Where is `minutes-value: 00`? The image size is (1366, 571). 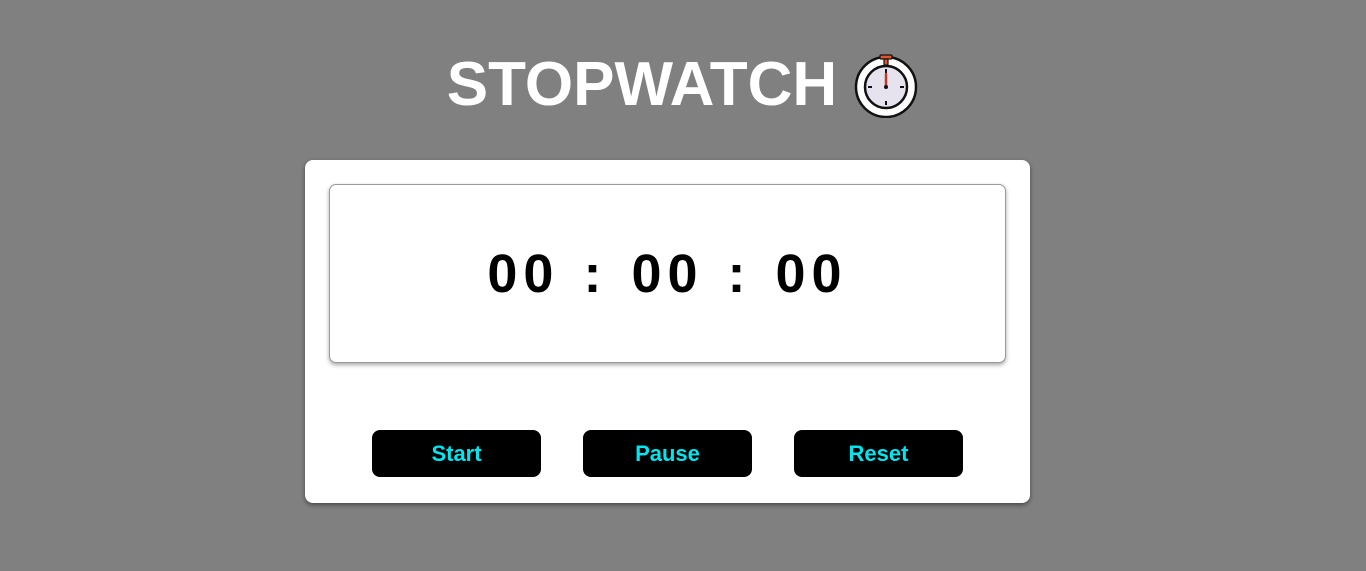
minutes-value: 00 is located at coordinates (667, 273).